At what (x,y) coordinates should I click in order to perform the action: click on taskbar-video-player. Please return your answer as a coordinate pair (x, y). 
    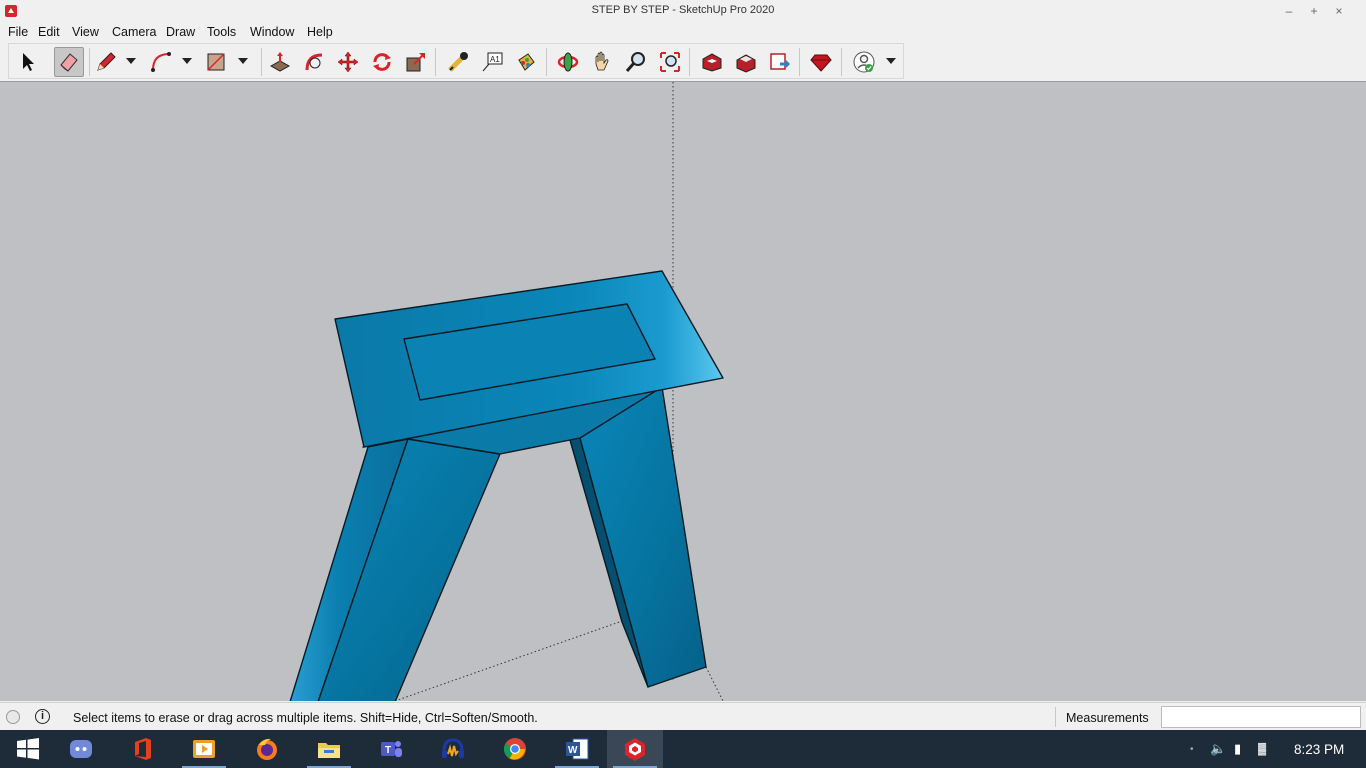
    Looking at the image, I should click on (204, 749).